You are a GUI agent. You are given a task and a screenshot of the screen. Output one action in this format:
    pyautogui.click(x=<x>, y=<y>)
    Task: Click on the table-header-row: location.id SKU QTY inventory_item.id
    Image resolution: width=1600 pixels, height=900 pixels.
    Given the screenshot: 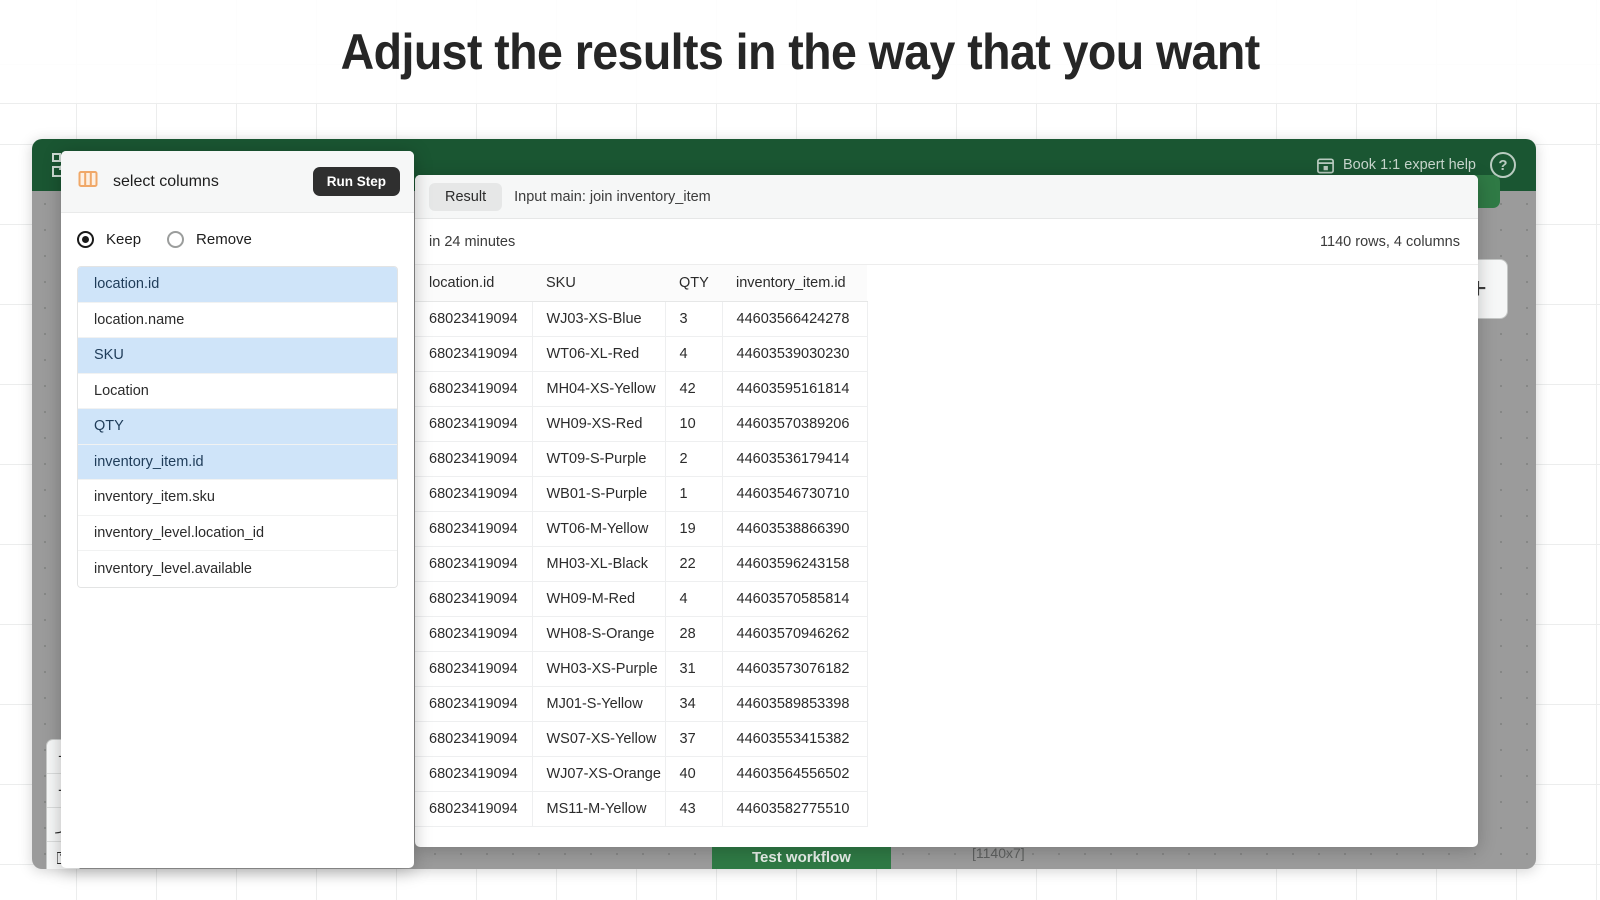 What is the action you would take?
    pyautogui.click(x=641, y=283)
    